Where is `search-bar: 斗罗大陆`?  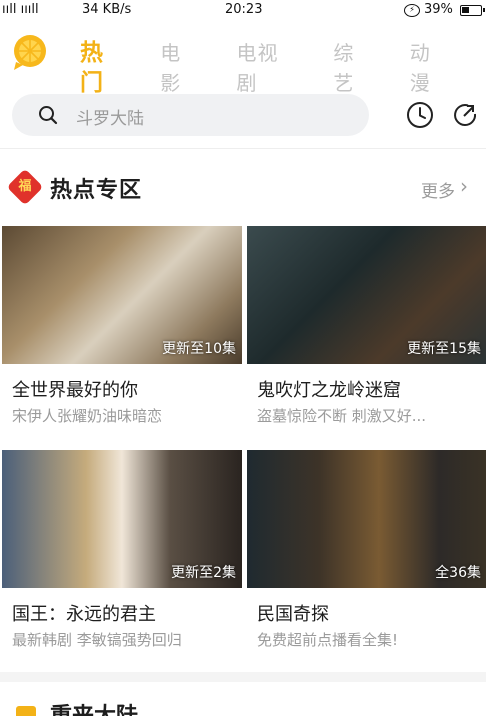 search-bar: 斗罗大陆 is located at coordinates (190, 115).